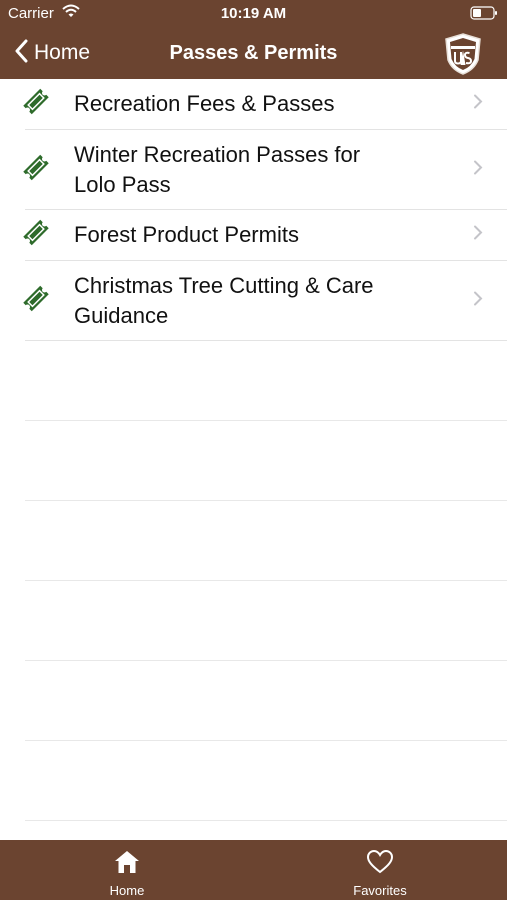  What do you see at coordinates (186, 234) in the screenshot?
I see `list-item-label: Forest Product Permits` at bounding box center [186, 234].